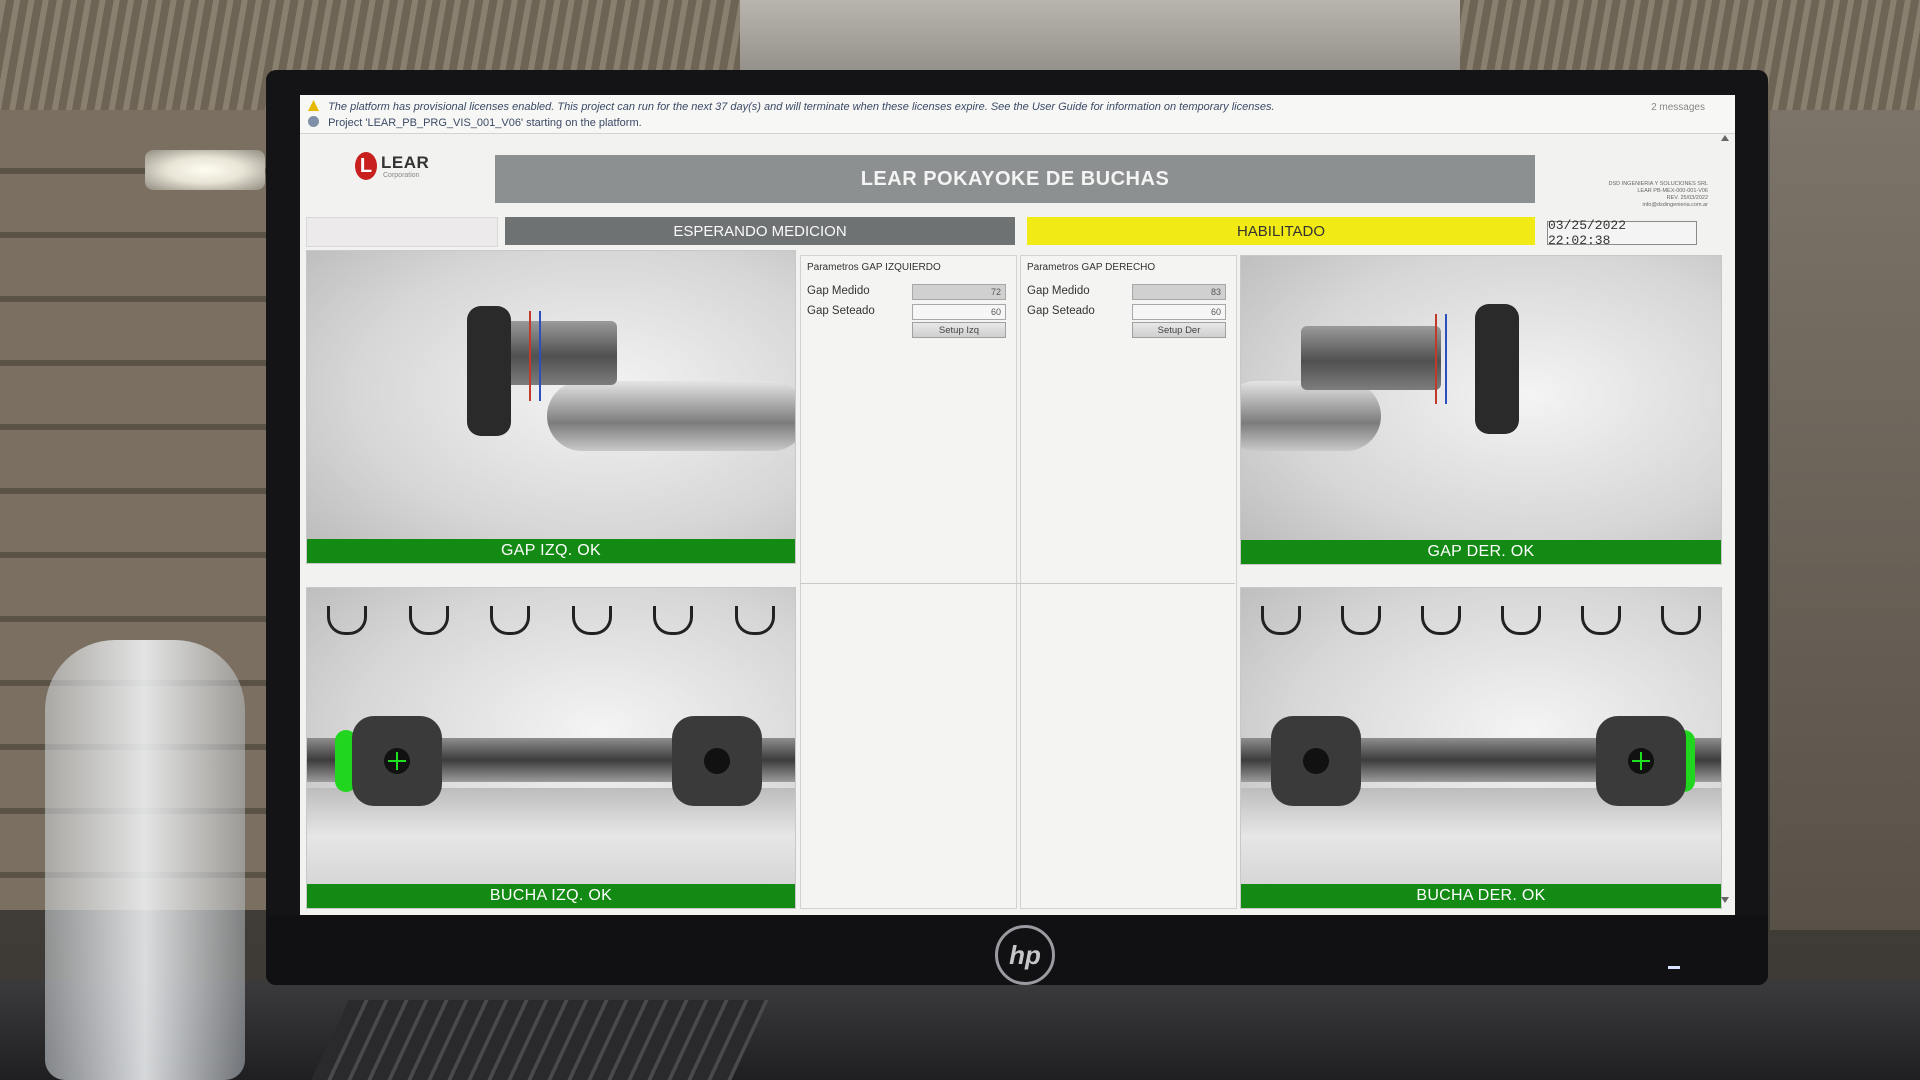 The width and height of the screenshot is (1920, 1080). I want to click on datetime-display: 03/25/2022 22:02:38, so click(1622, 233).